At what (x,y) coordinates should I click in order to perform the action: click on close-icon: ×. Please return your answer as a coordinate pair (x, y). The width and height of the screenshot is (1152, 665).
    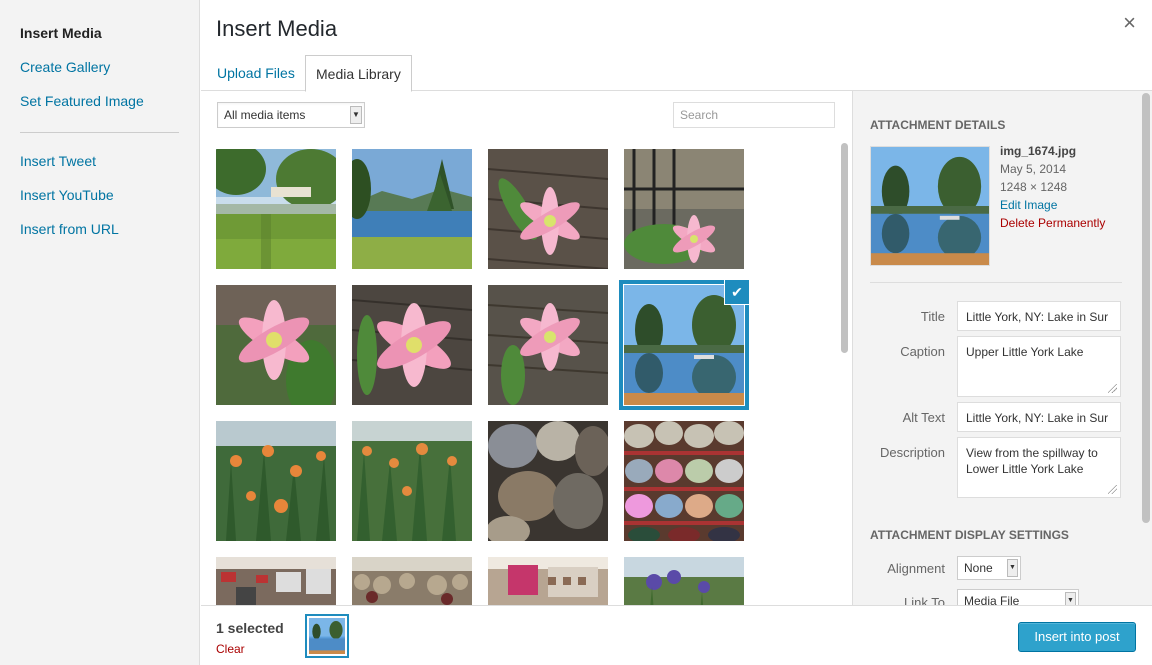
    Looking at the image, I should click on (1129, 23).